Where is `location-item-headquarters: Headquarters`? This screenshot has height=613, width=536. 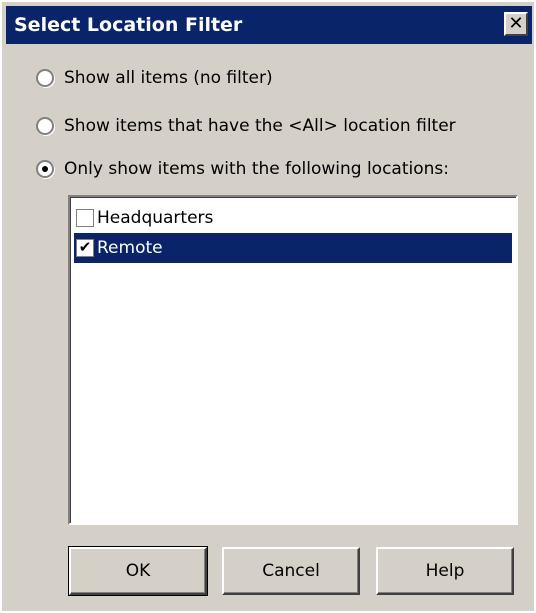
location-item-headquarters: Headquarters is located at coordinates (293, 218).